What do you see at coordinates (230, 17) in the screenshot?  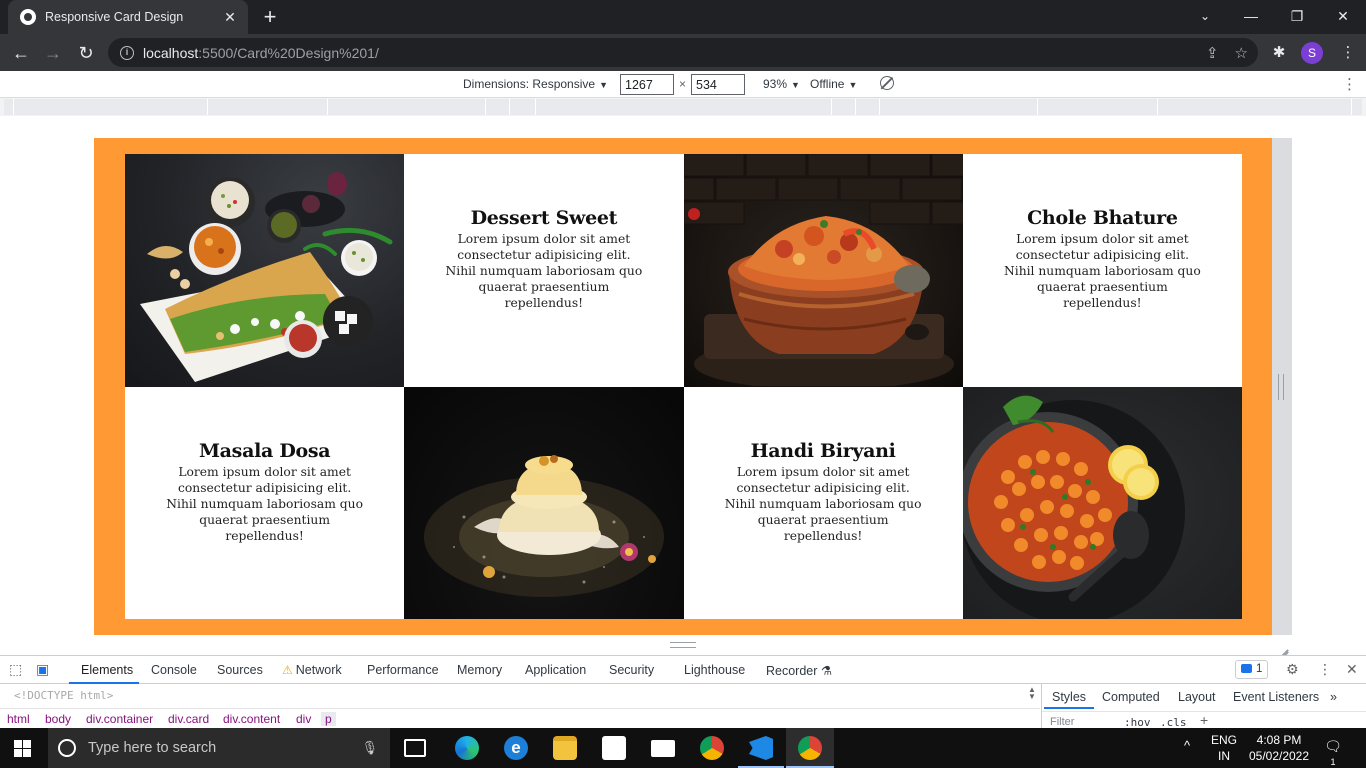 I see `close-tab-icon: ✕` at bounding box center [230, 17].